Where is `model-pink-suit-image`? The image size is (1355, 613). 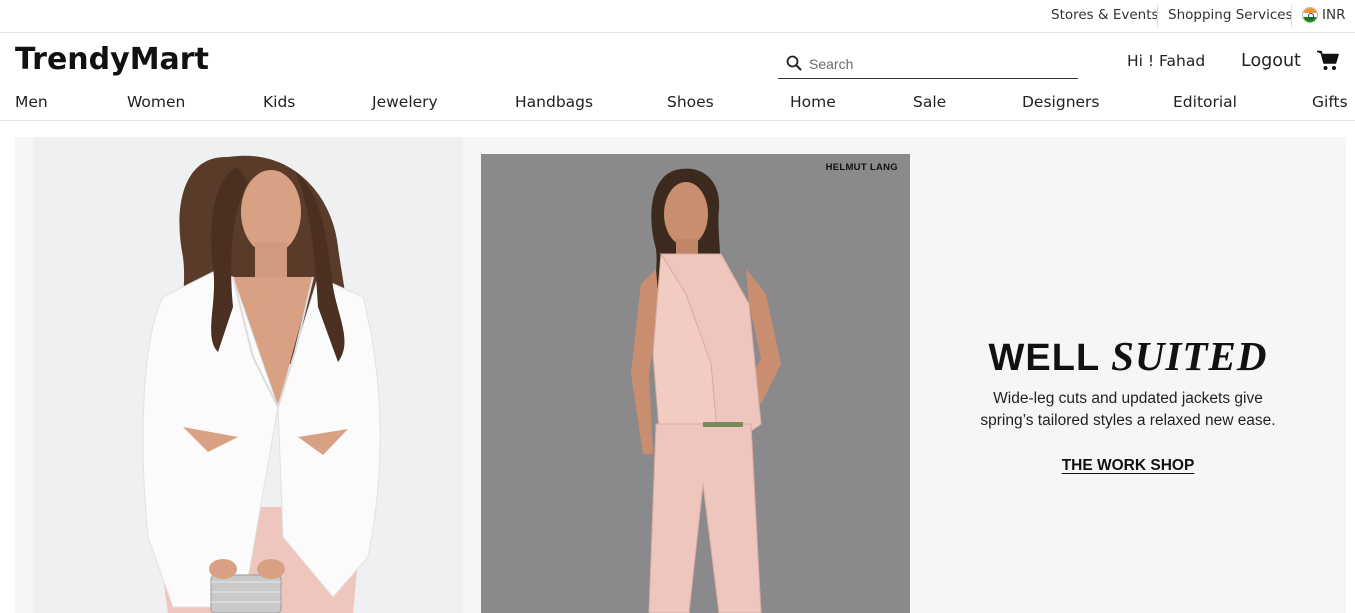 model-pink-suit-image is located at coordinates (706, 390).